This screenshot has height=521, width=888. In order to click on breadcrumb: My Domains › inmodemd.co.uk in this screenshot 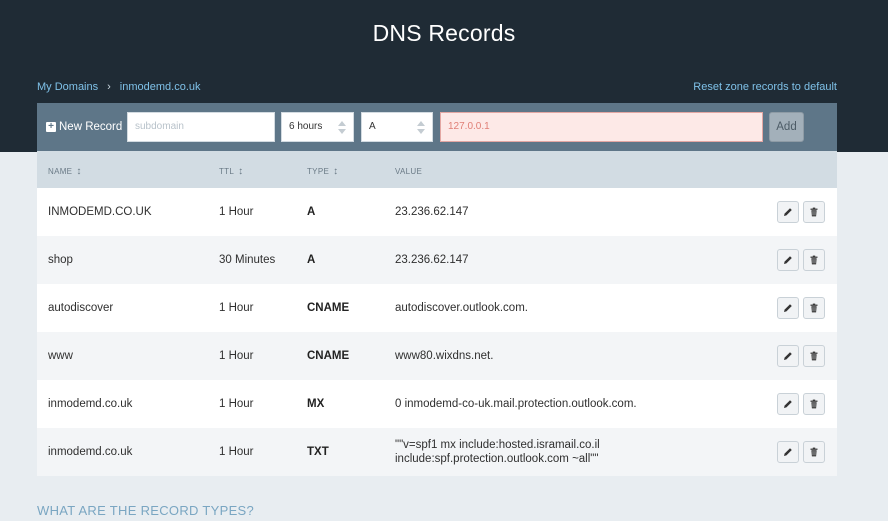, I will do `click(119, 87)`.